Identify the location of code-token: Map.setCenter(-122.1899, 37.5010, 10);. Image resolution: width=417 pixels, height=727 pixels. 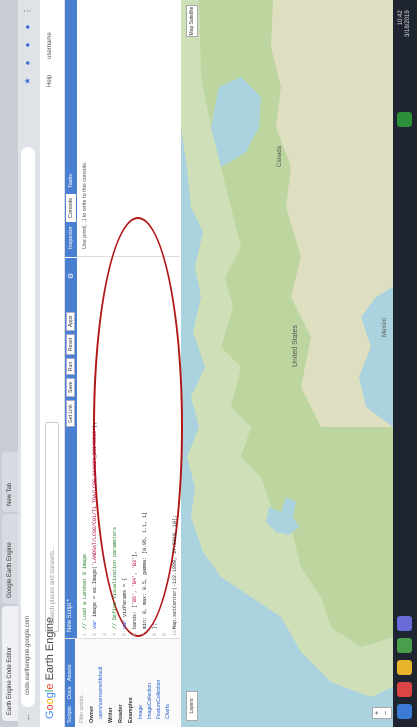
(175, 571).